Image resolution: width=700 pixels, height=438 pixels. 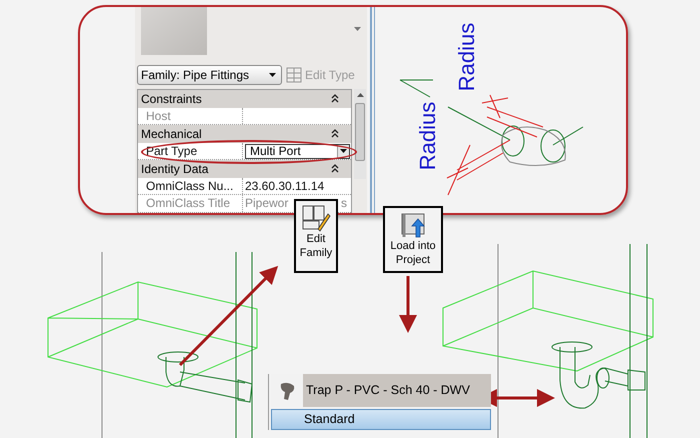 What do you see at coordinates (408, 304) in the screenshot?
I see `arrow` at bounding box center [408, 304].